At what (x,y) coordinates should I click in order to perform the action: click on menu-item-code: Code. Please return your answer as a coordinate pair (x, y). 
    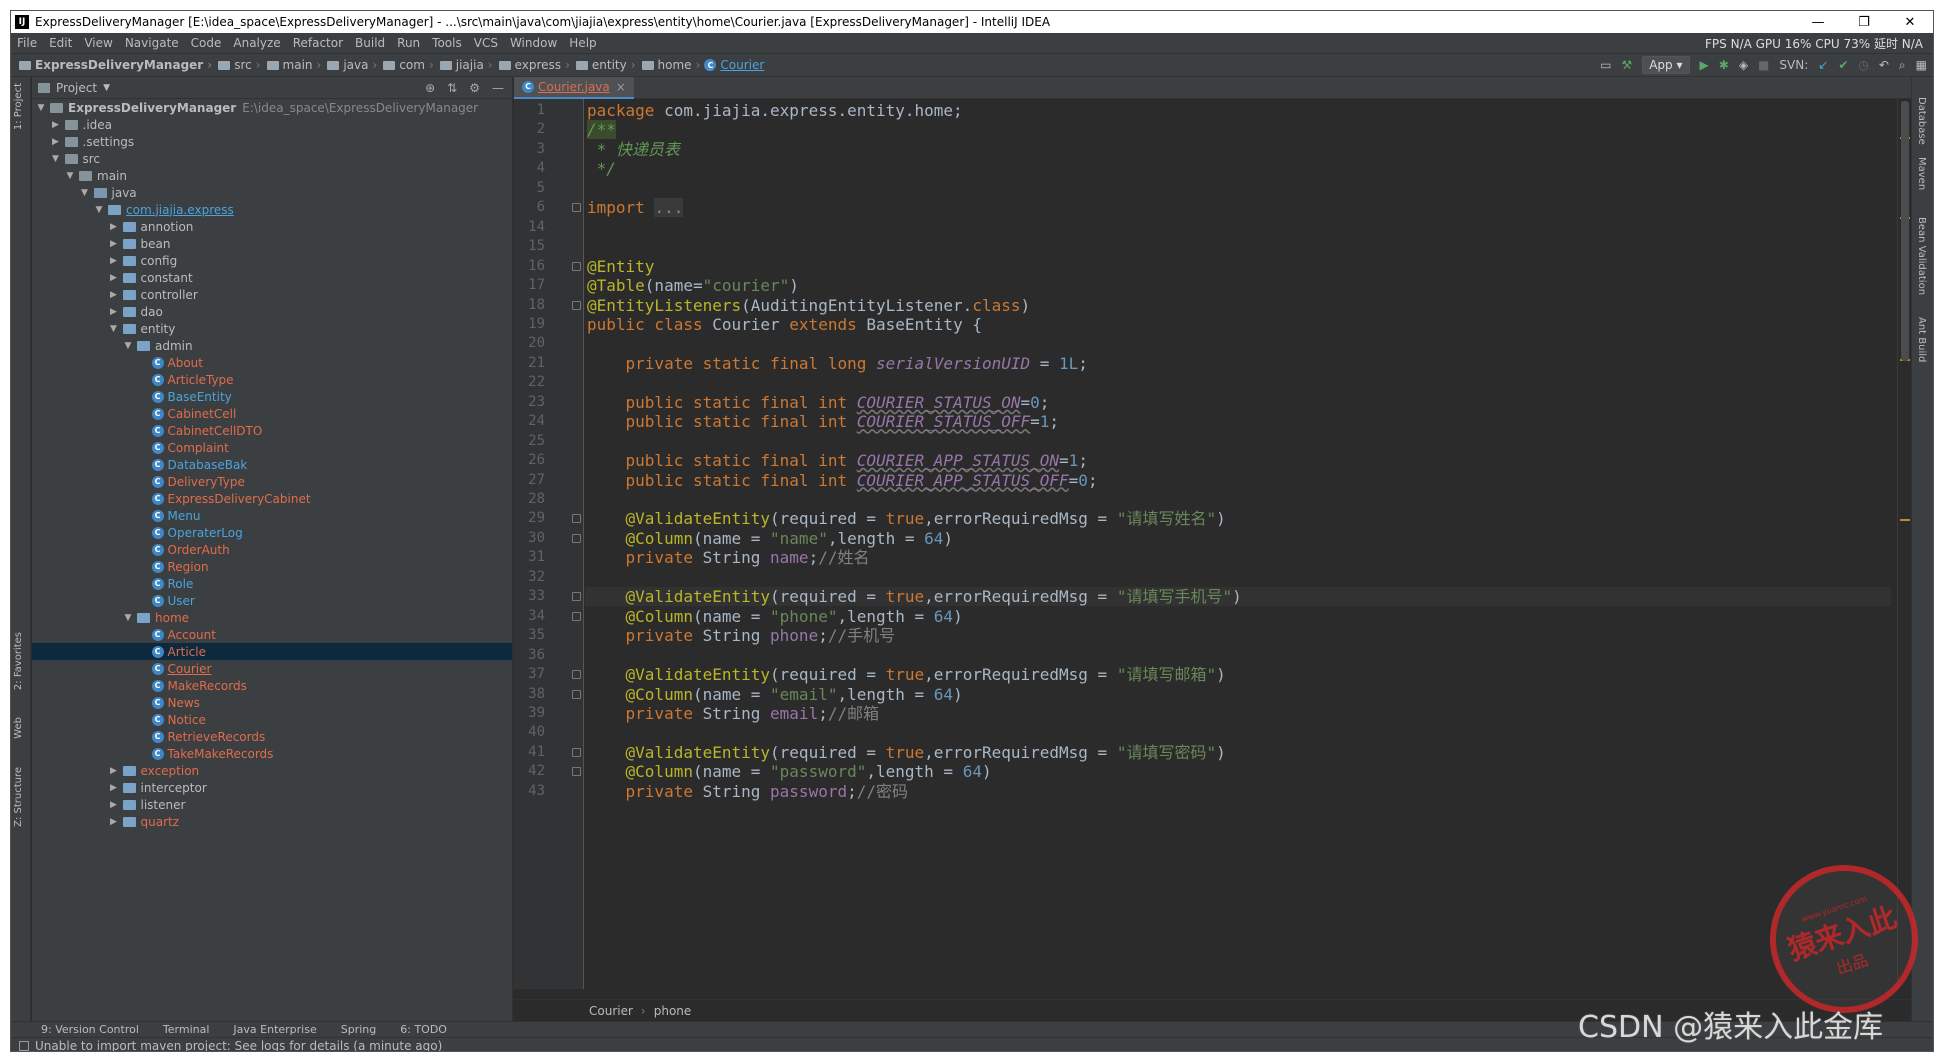
    Looking at the image, I should click on (206, 43).